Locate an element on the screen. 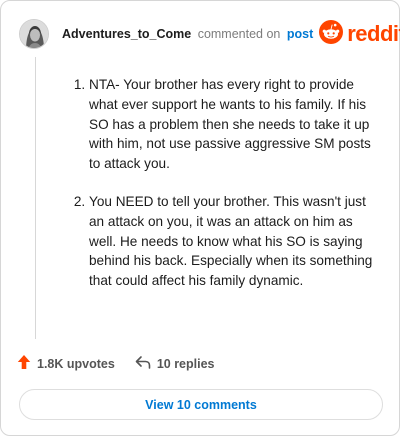  thread-line is located at coordinates (35, 198).